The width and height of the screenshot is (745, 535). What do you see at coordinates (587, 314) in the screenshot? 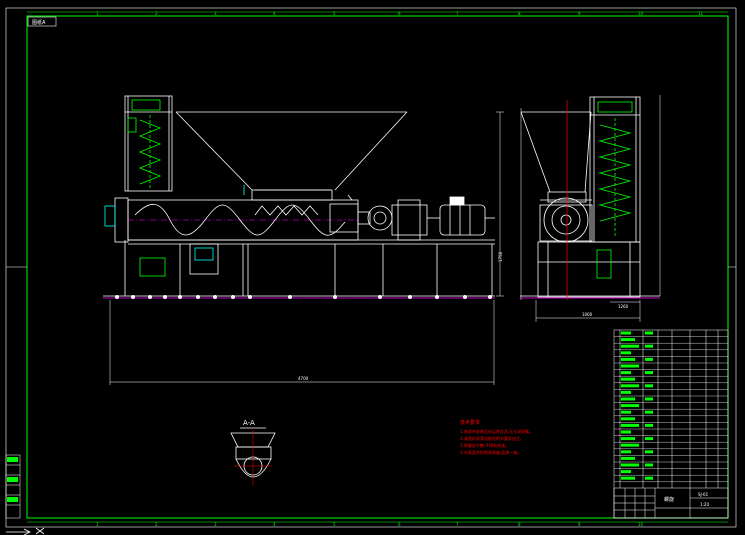
I see `side-width-dimension: 1060` at bounding box center [587, 314].